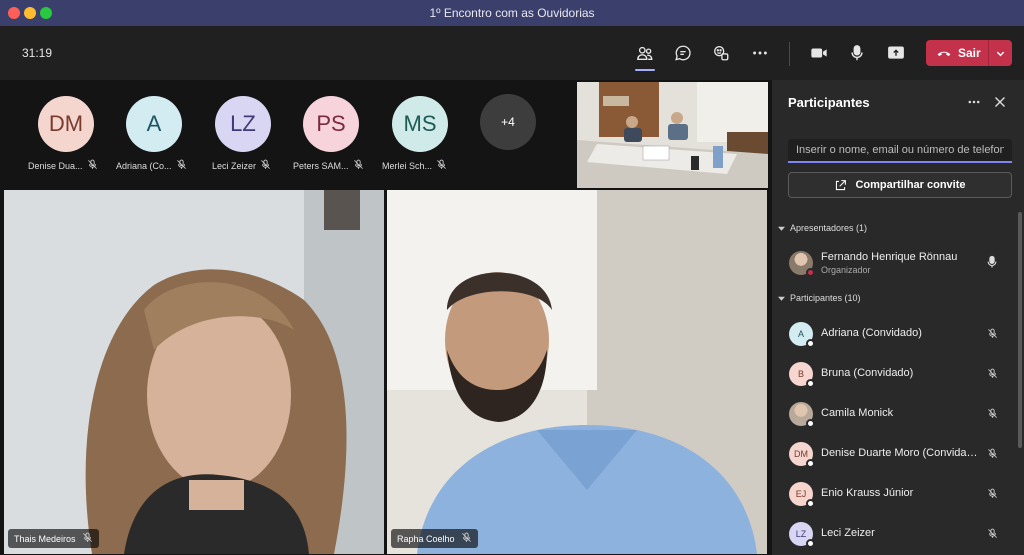 The height and width of the screenshot is (555, 1024). Describe the element at coordinates (37, 53) in the screenshot. I see `meeting-timer: 31:19` at that location.